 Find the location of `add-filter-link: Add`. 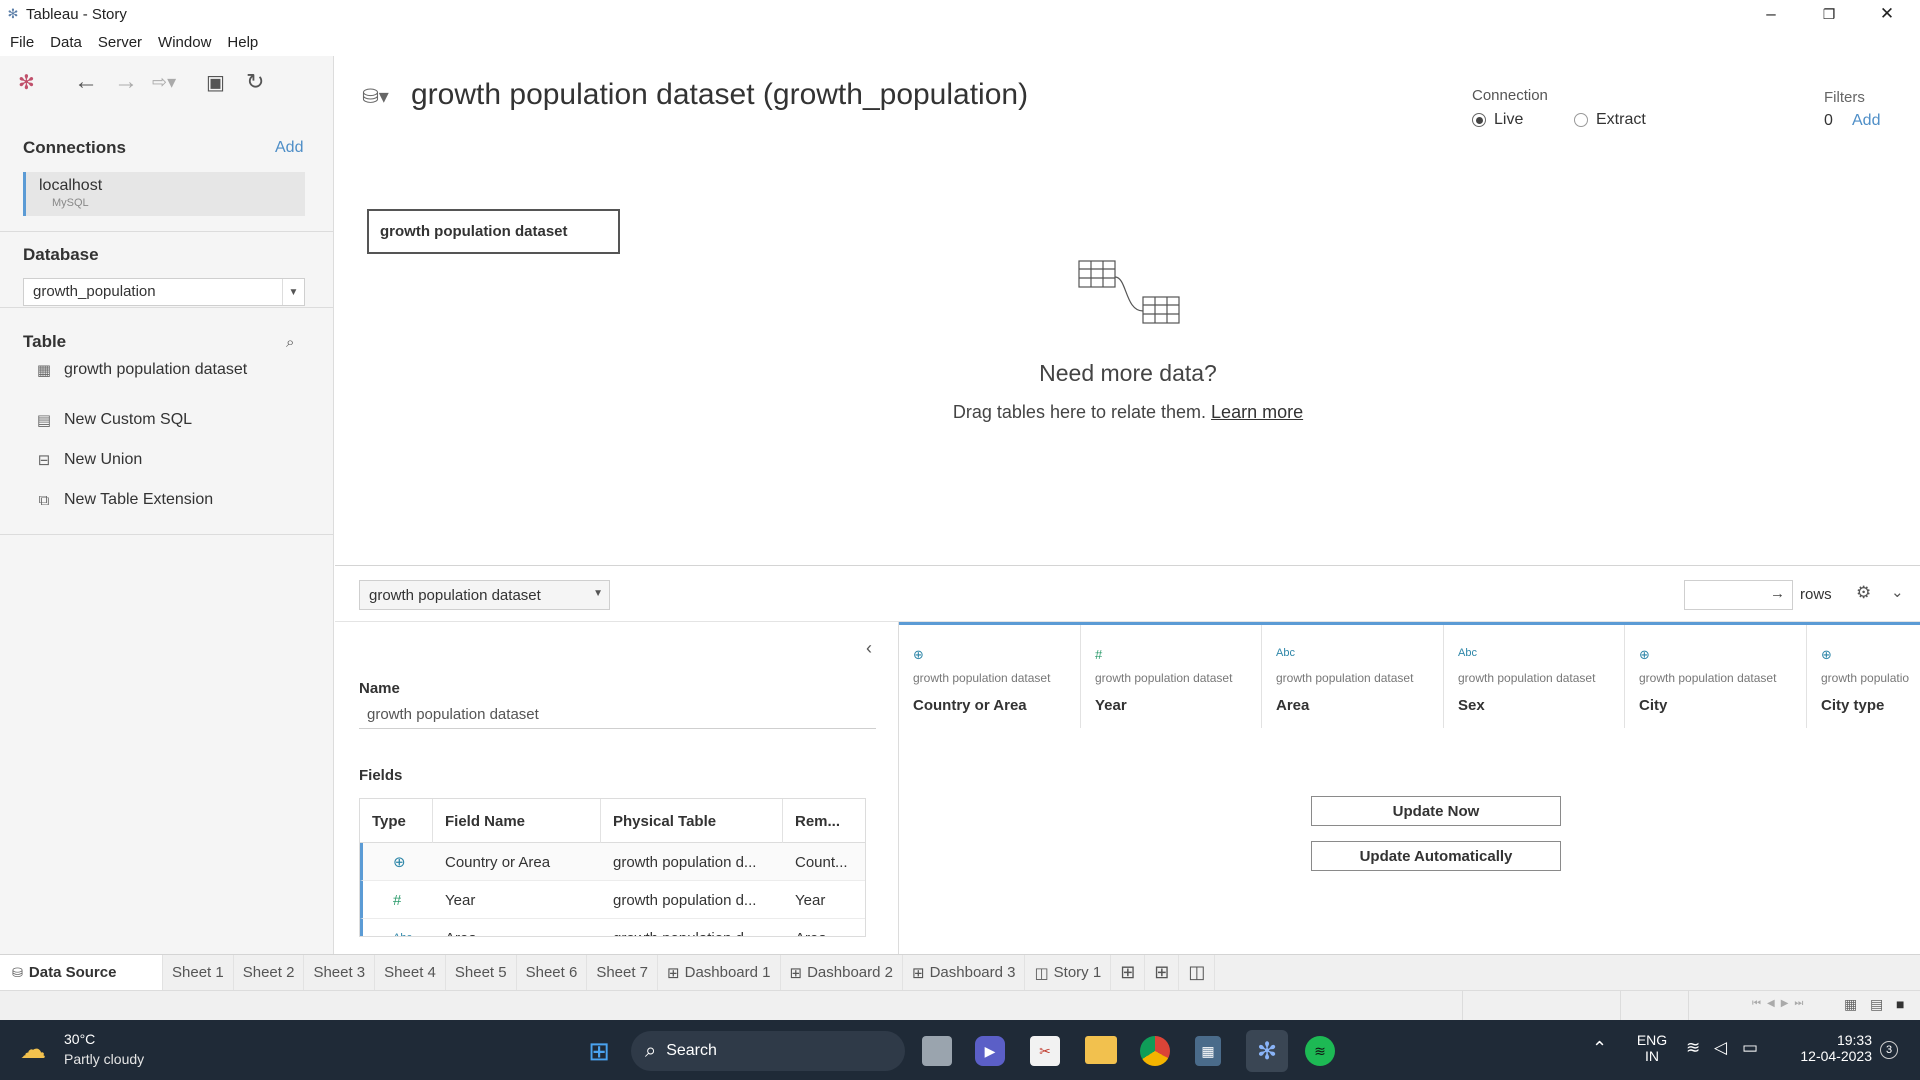

add-filter-link: Add is located at coordinates (1866, 121).